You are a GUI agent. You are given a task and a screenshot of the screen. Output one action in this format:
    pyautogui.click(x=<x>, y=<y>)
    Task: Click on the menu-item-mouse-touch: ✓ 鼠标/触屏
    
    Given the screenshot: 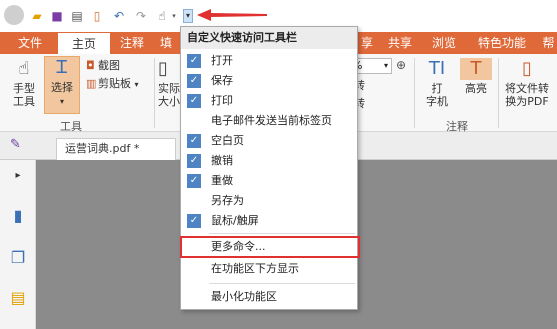 What is the action you would take?
    pyautogui.click(x=269, y=221)
    